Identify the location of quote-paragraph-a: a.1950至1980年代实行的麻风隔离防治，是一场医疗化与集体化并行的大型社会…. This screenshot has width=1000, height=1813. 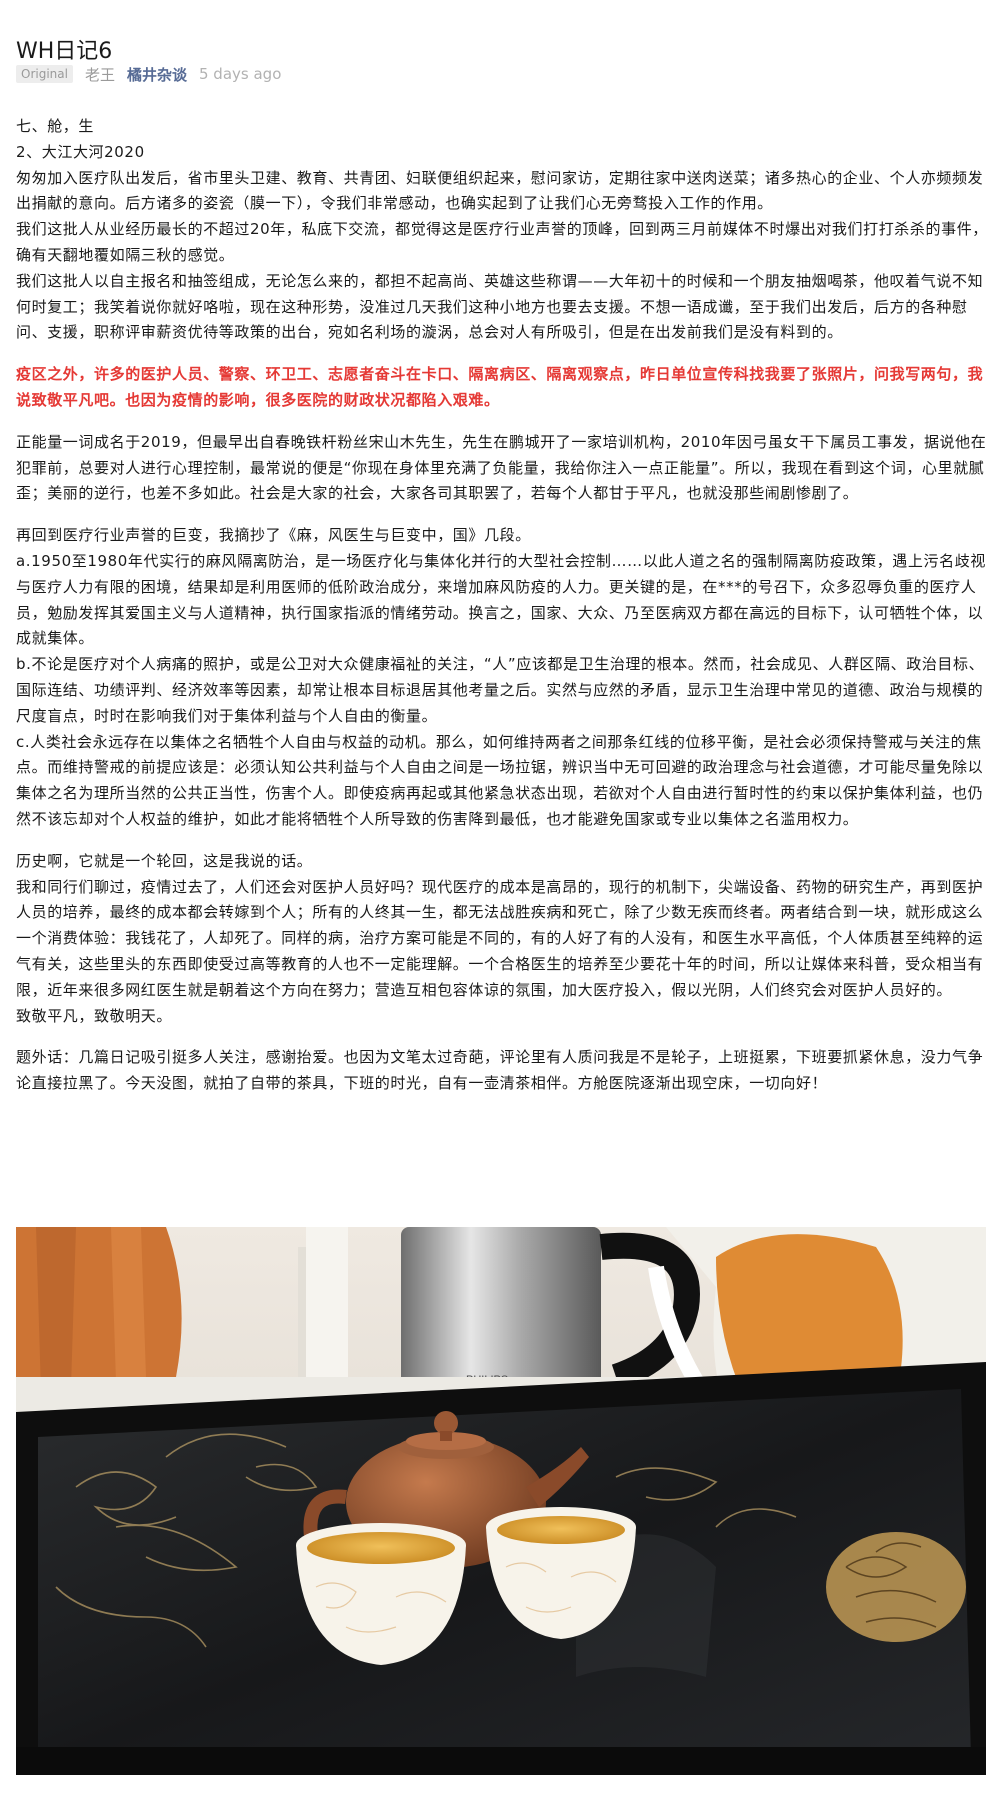
(501, 599).